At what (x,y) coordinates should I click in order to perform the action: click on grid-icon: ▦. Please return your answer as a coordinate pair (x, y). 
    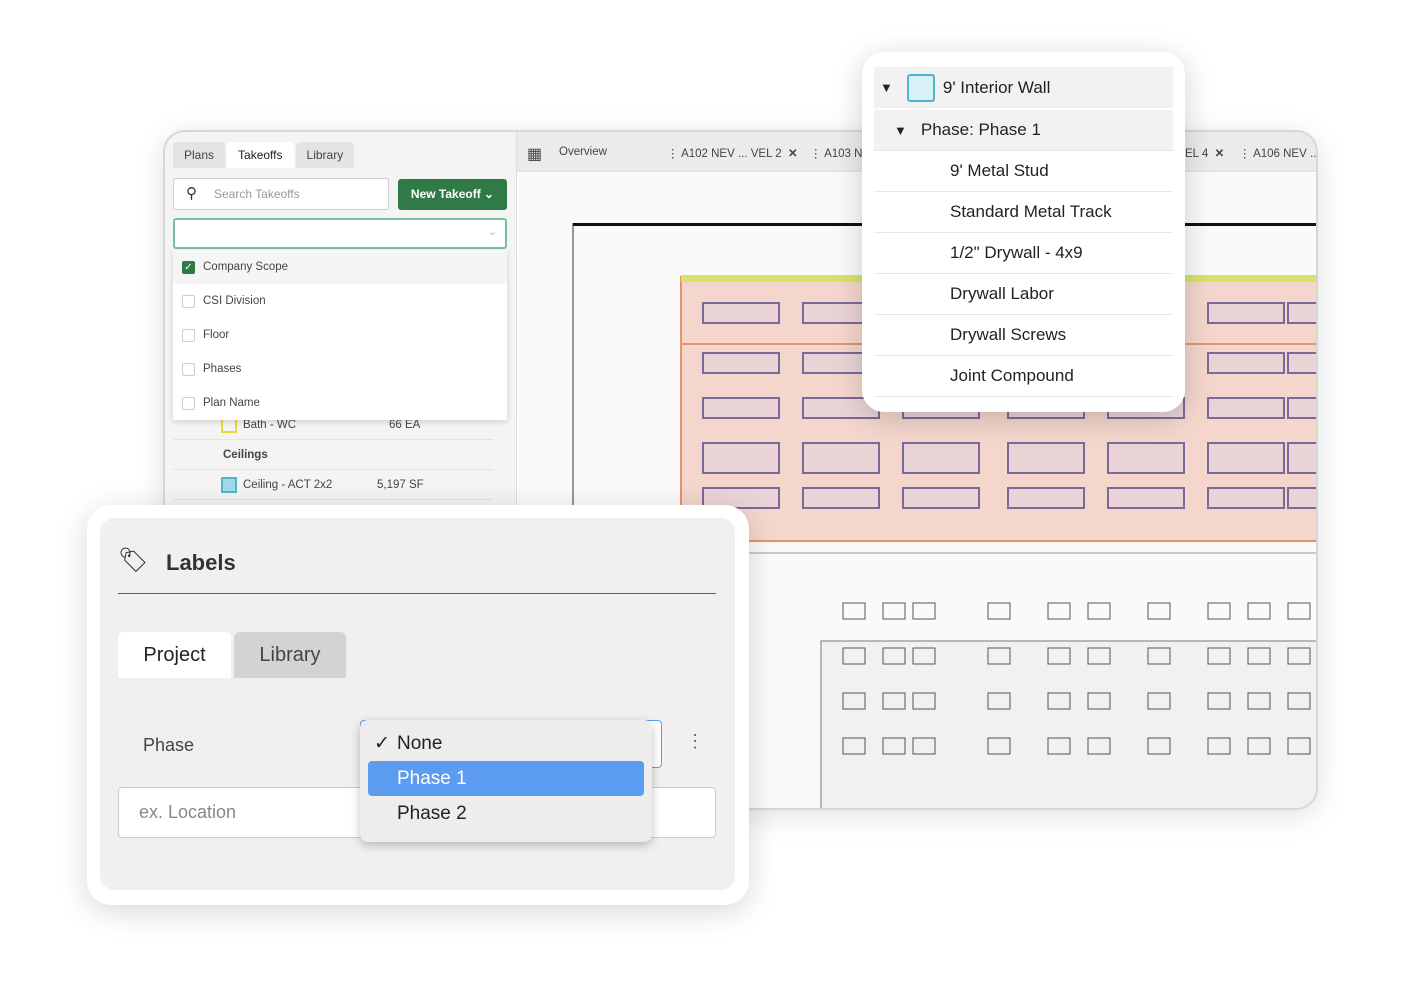
    Looking at the image, I should click on (535, 154).